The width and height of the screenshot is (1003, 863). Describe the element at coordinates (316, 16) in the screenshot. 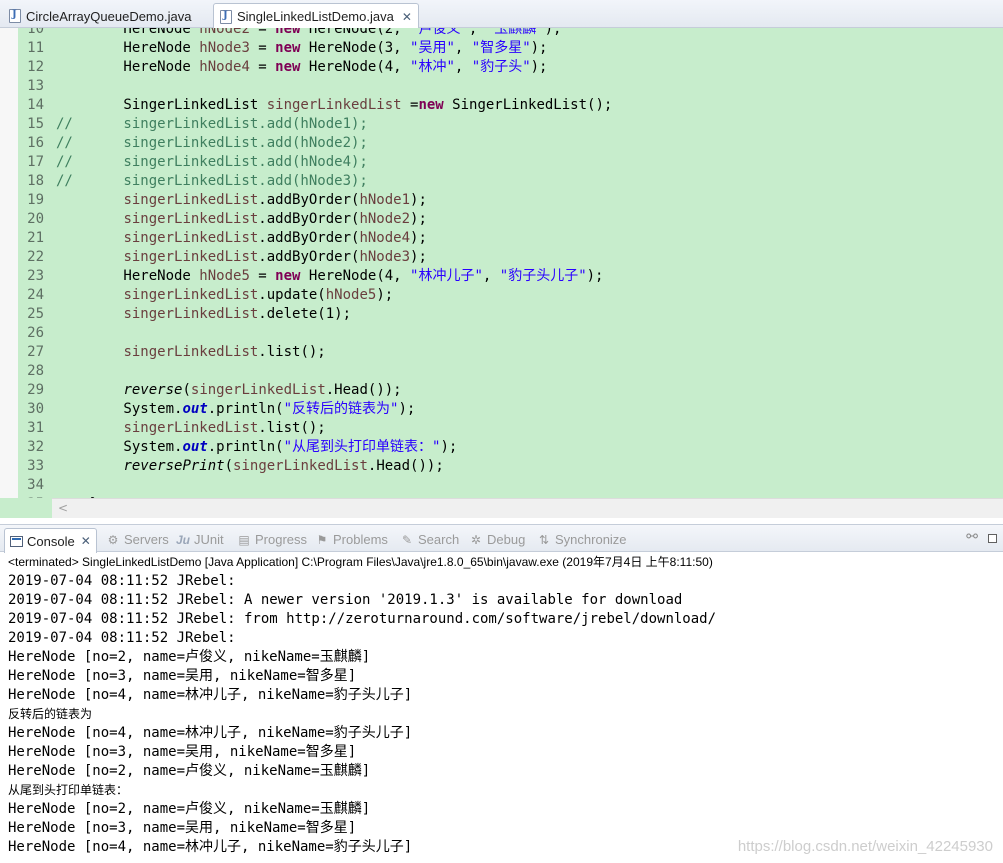

I see `tab-single-linked-list-demo: SingleLinkedListDemo.java ✕` at that location.